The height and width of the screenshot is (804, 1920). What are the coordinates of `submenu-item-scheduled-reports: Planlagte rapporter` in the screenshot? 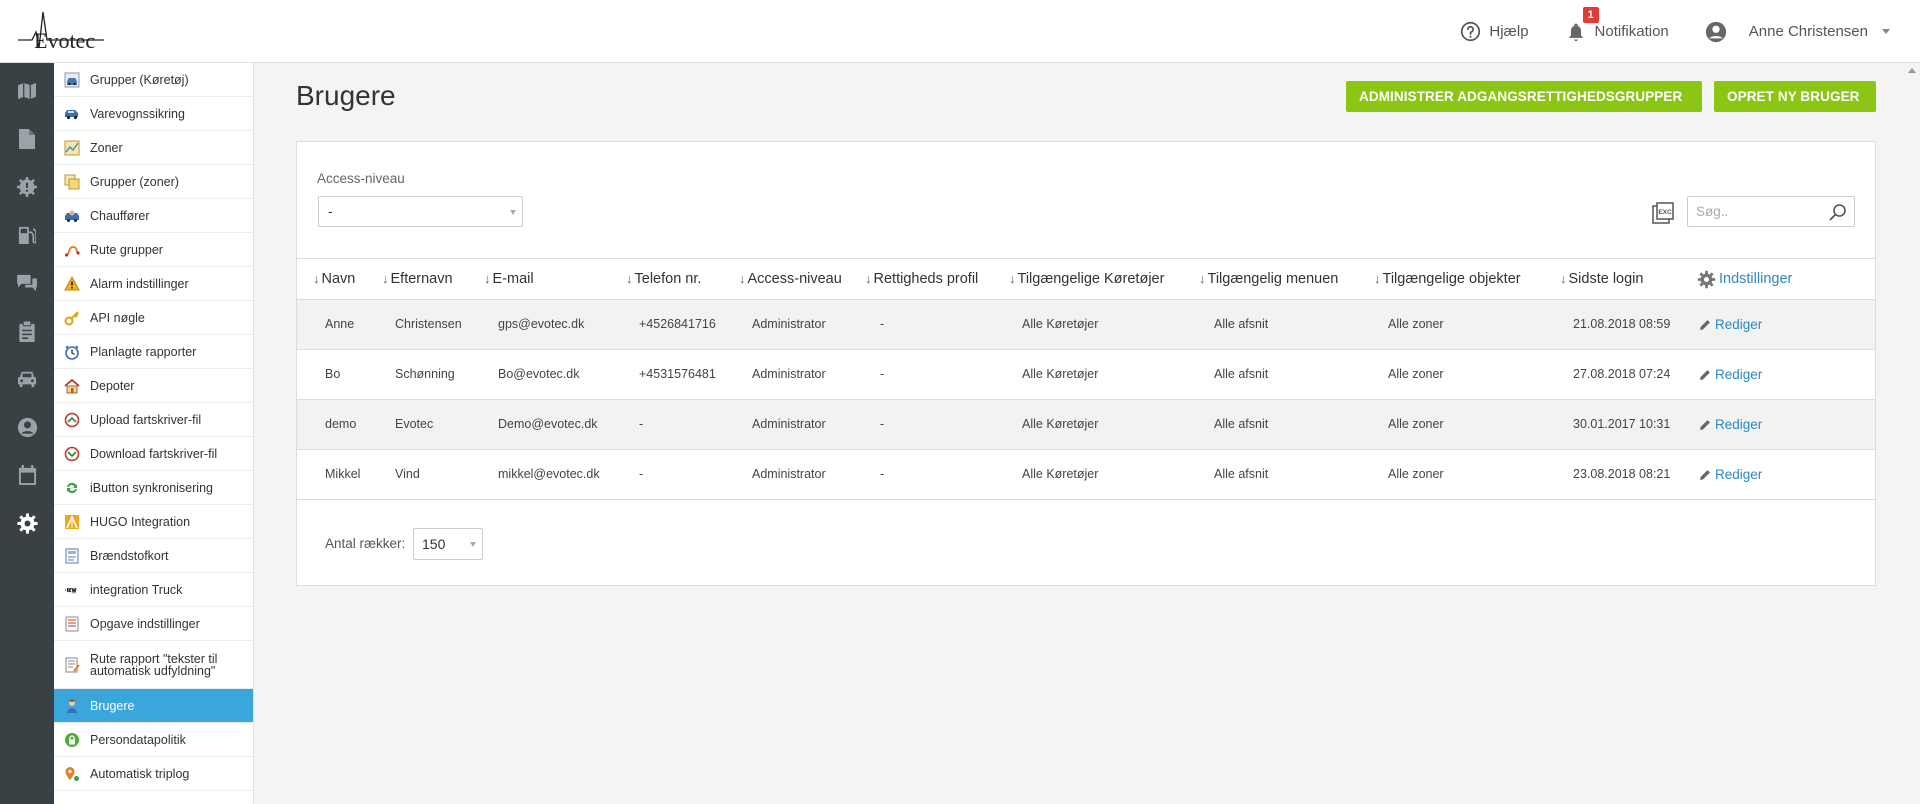 It's located at (153, 352).